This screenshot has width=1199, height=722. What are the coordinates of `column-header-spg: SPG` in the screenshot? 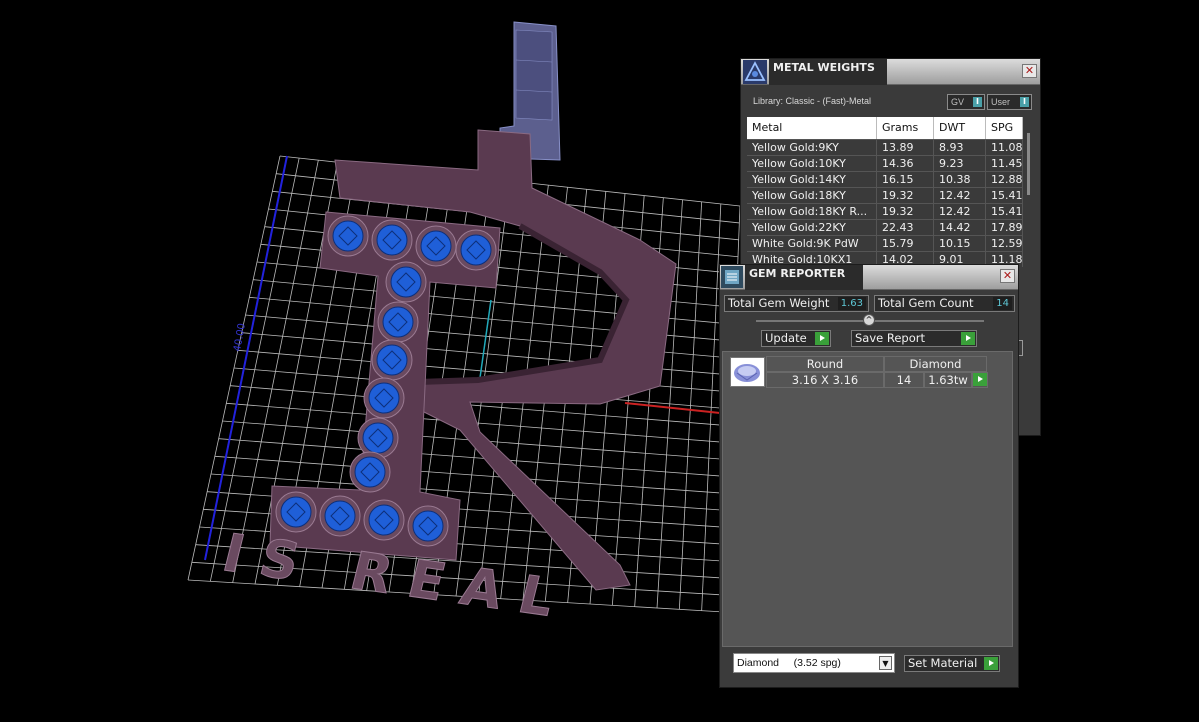 It's located at (1004, 128).